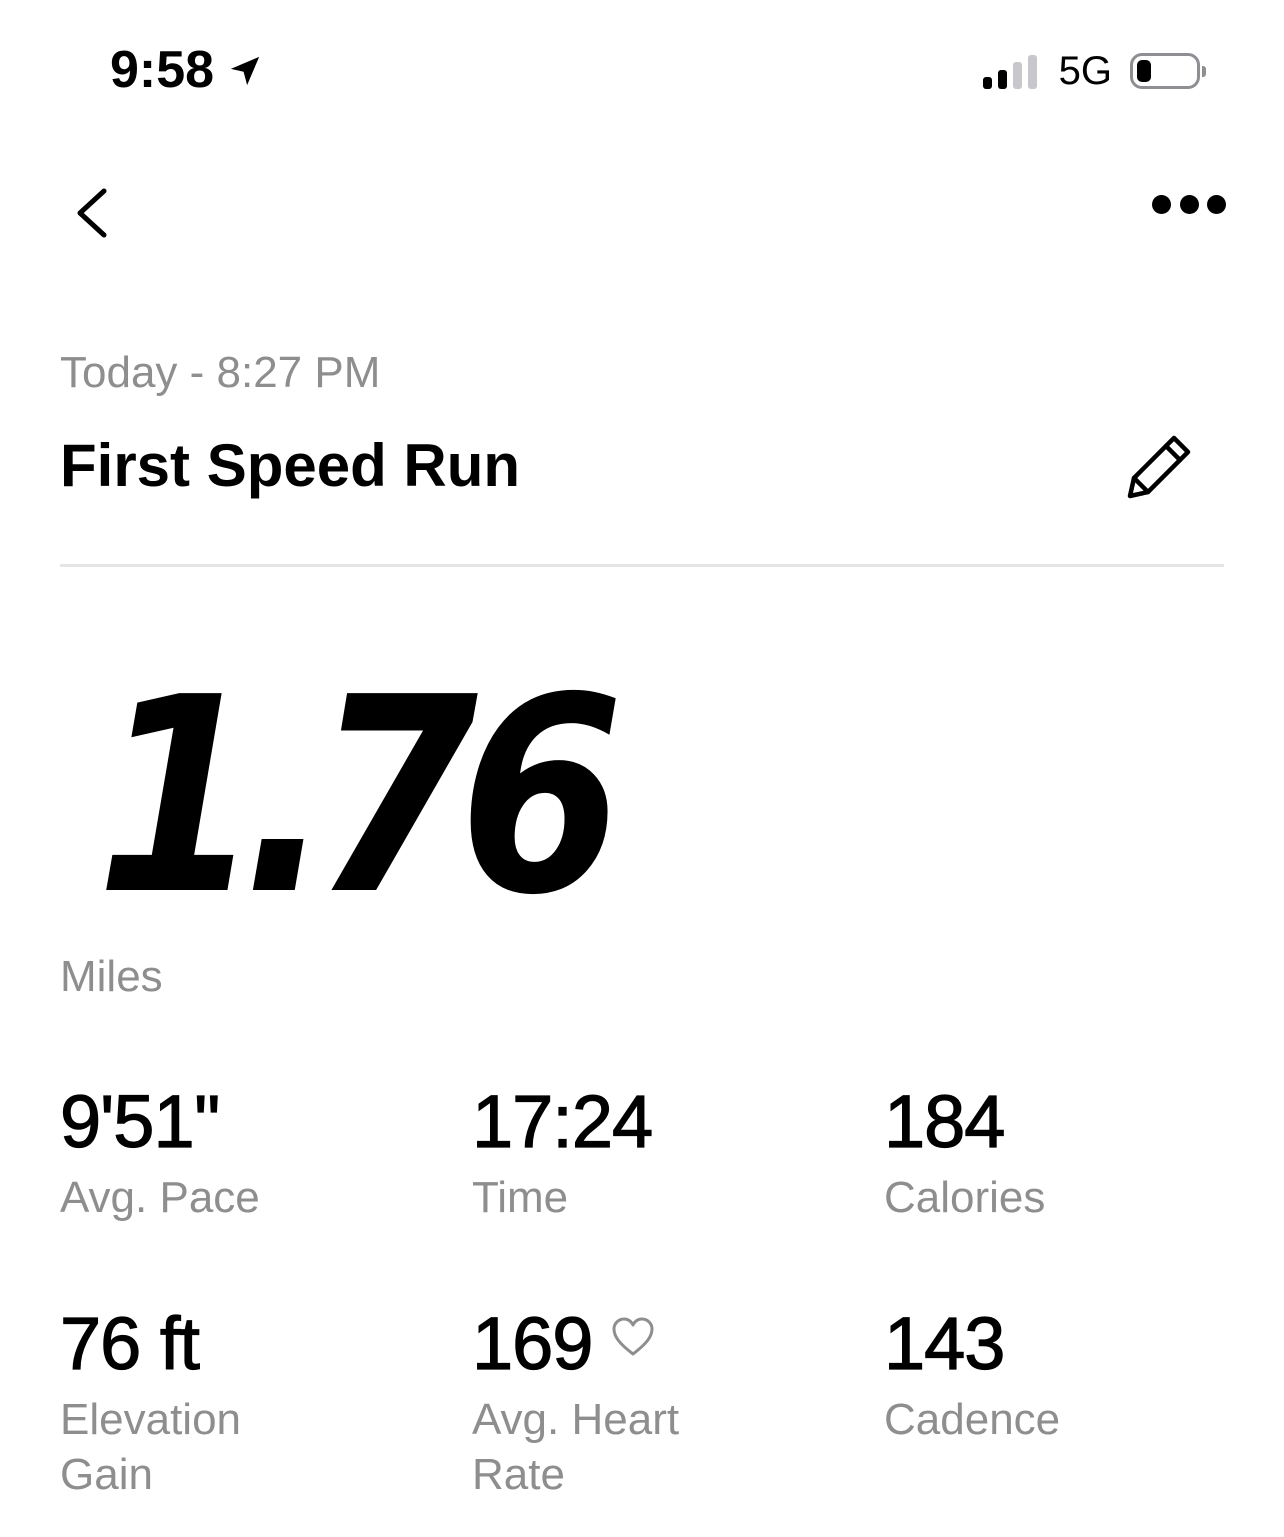 The image size is (1284, 1537). Describe the element at coordinates (151, 1447) in the screenshot. I see `stat-label: Elevation Gain` at that location.